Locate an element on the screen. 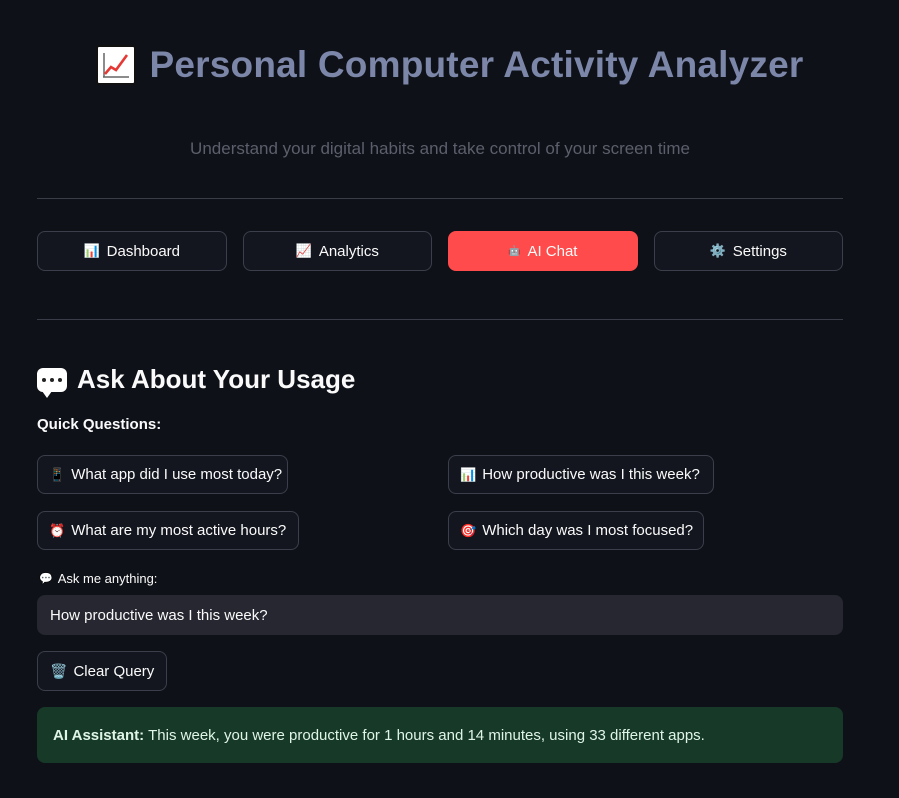 The width and height of the screenshot is (899, 798). quick-question-most-used-app: 📱 What app did I use most today? is located at coordinates (162, 474).